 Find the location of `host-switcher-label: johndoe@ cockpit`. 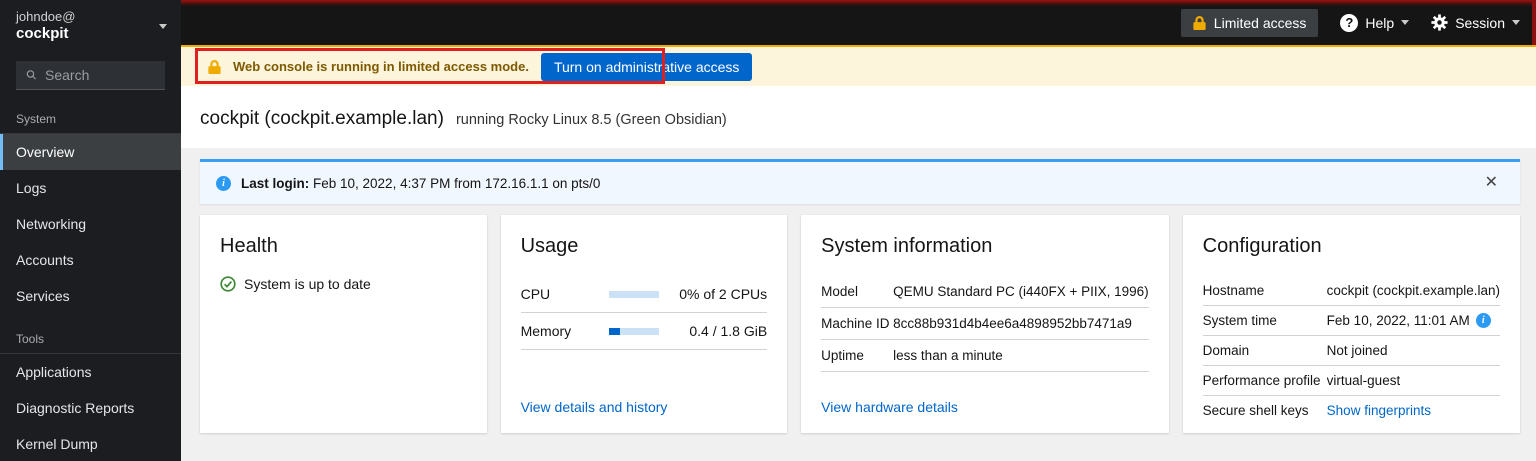

host-switcher-label: johndoe@ cockpit is located at coordinates (45, 26).